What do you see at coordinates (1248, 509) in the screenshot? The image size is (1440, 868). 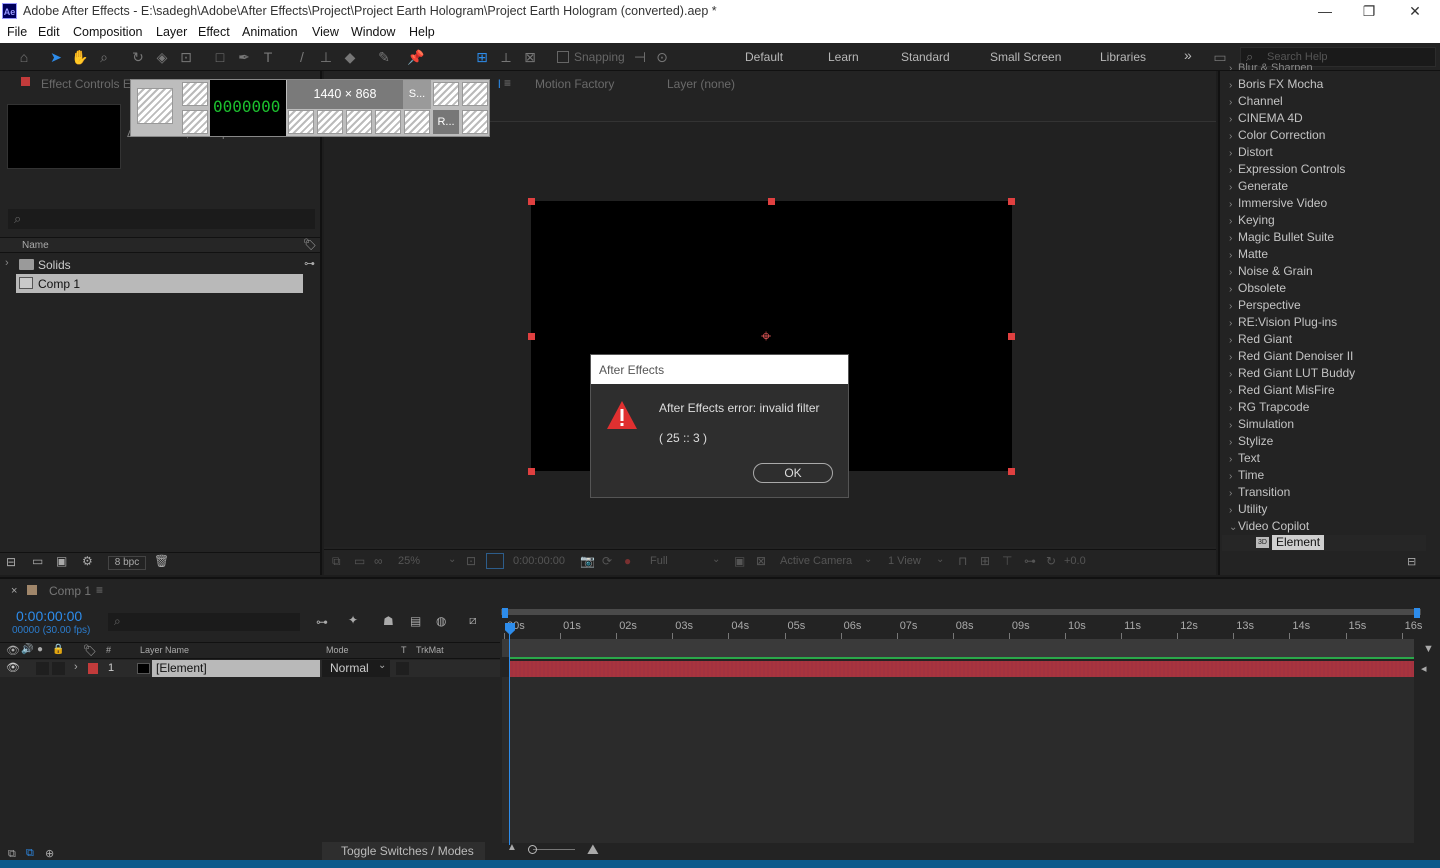 I see `effect-category: › Utility` at bounding box center [1248, 509].